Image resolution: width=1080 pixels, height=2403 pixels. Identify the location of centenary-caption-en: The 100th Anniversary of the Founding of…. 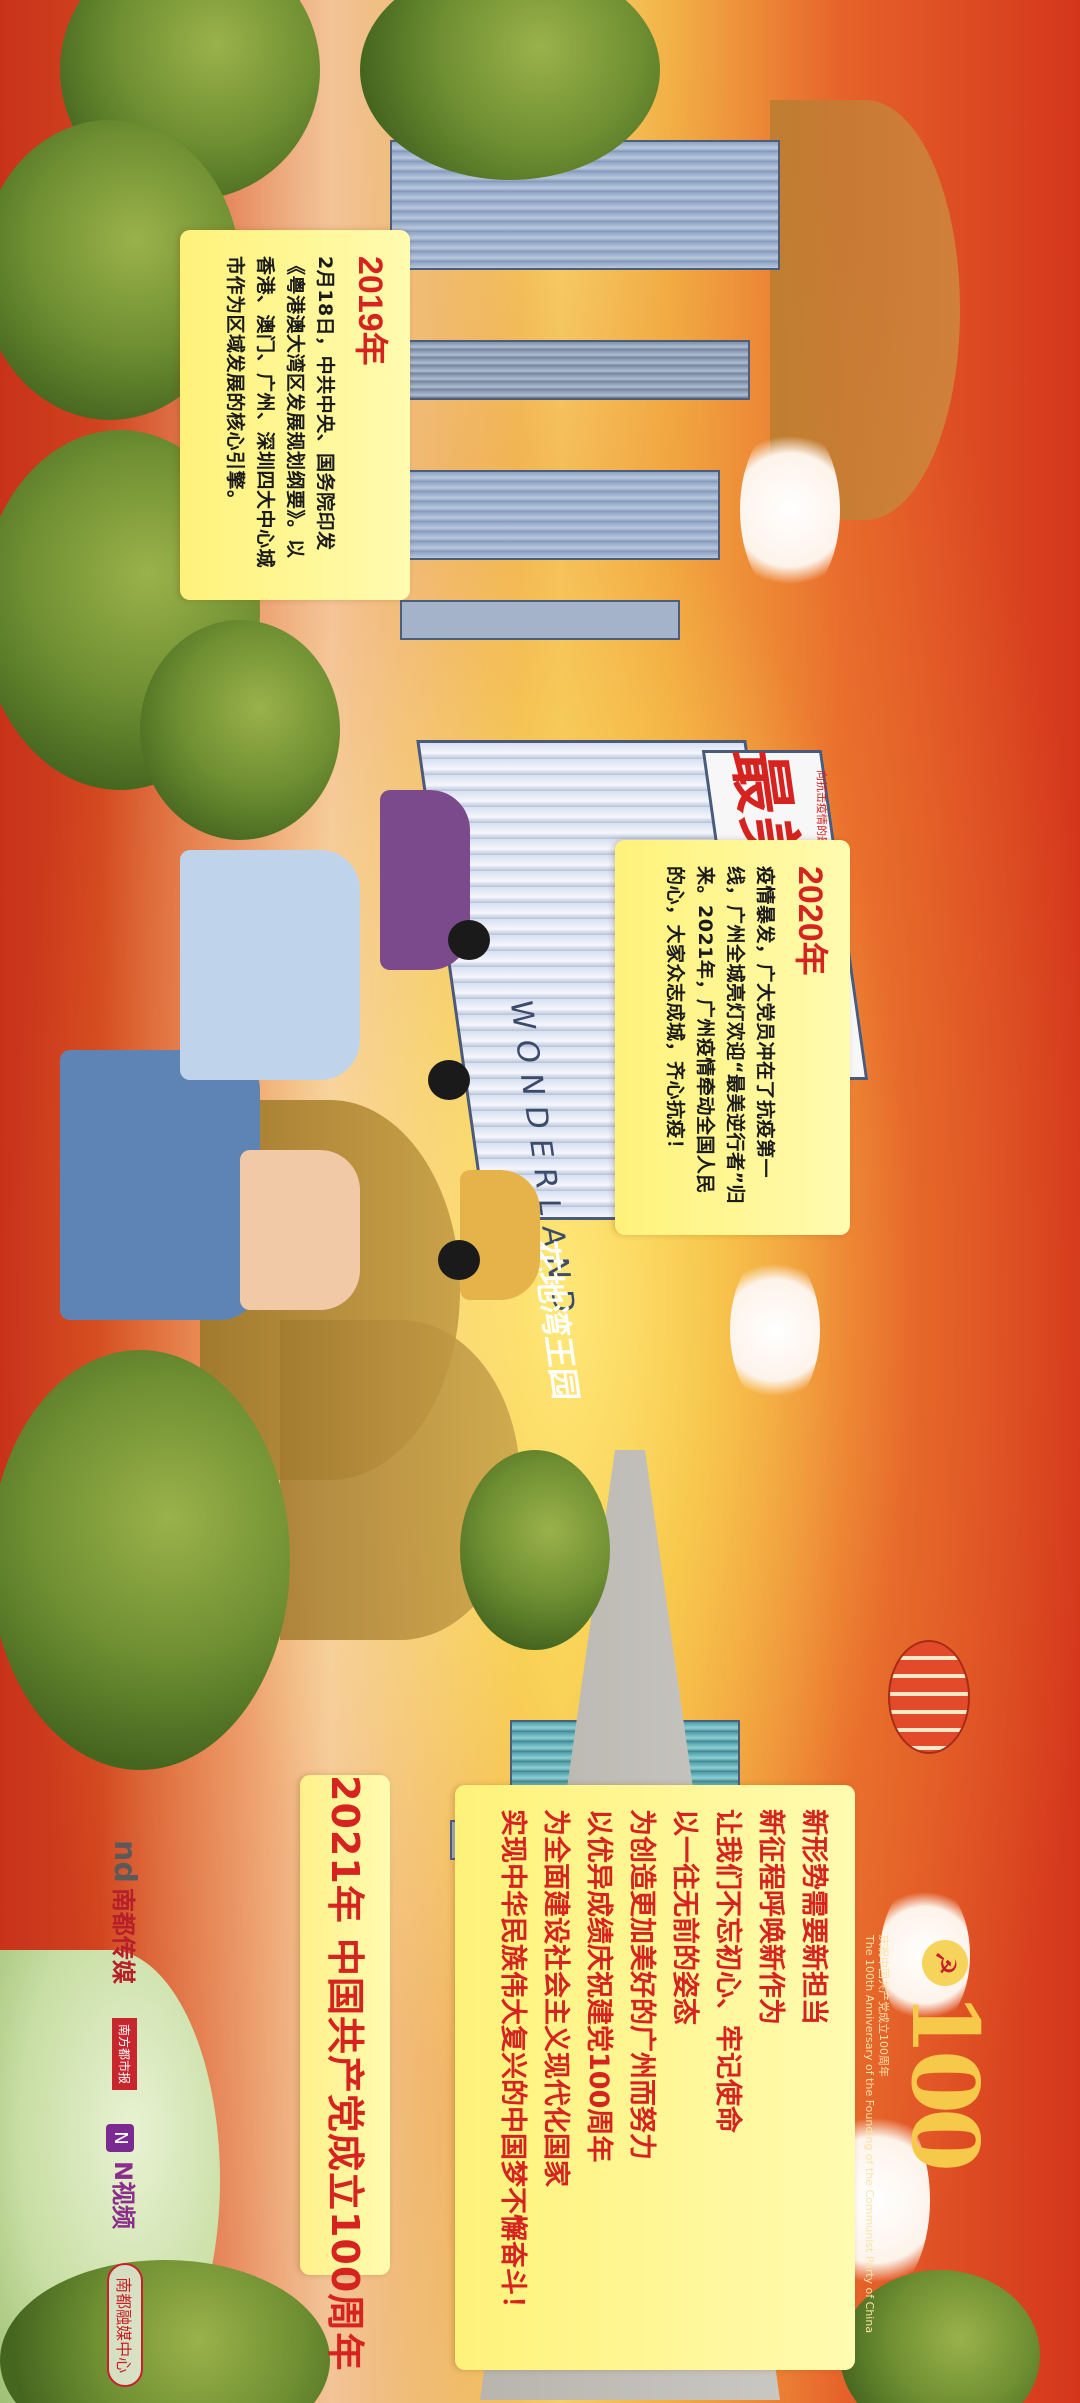
(869, 2134).